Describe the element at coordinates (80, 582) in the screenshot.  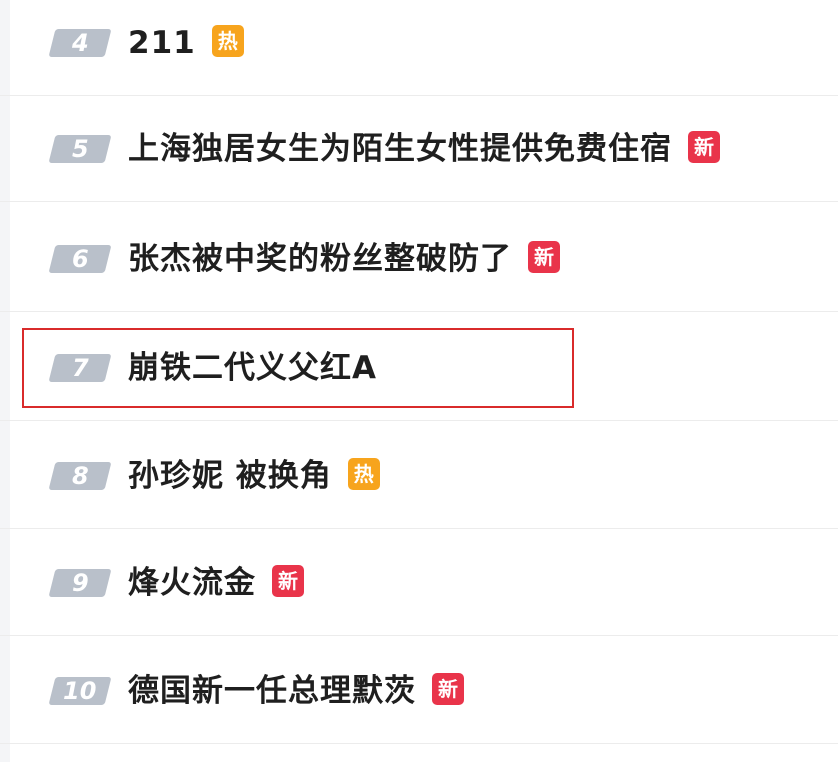
I see `rank-badge: 9` at that location.